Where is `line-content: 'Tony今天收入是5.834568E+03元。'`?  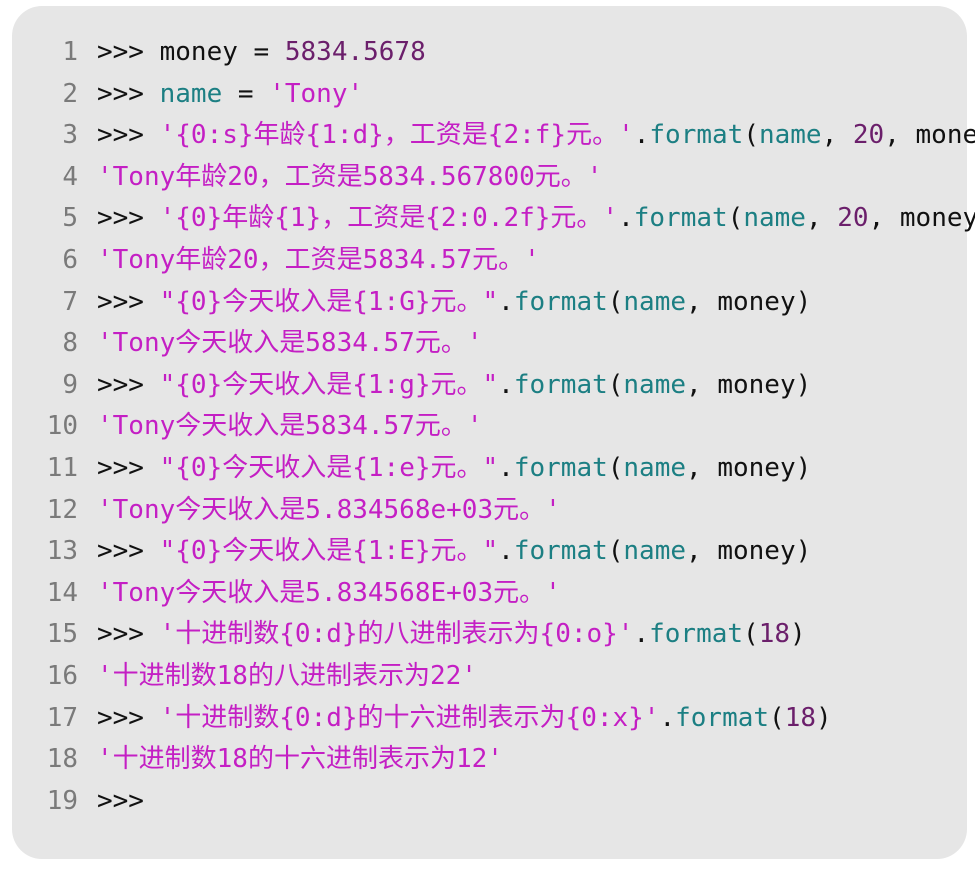 line-content: 'Tony今天收入是5.834568E+03元。' is located at coordinates (329, 594).